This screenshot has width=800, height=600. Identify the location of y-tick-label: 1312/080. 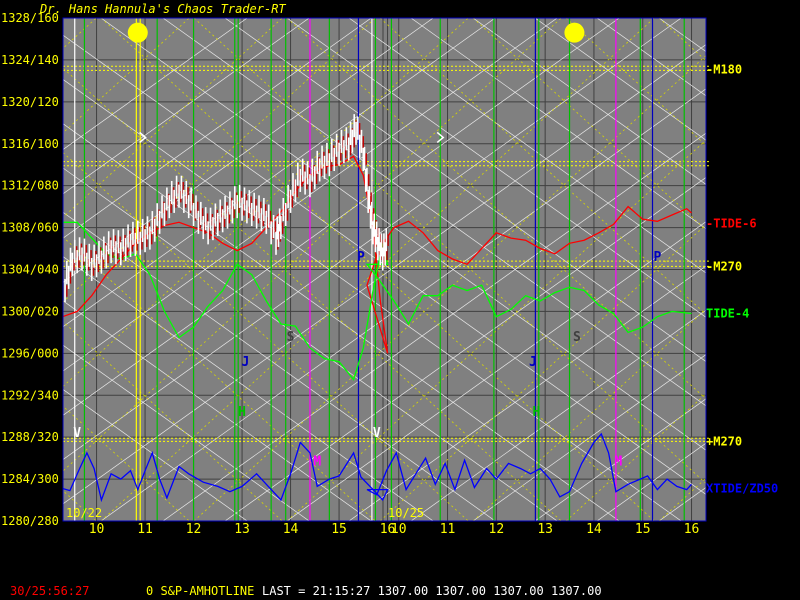
(30, 186).